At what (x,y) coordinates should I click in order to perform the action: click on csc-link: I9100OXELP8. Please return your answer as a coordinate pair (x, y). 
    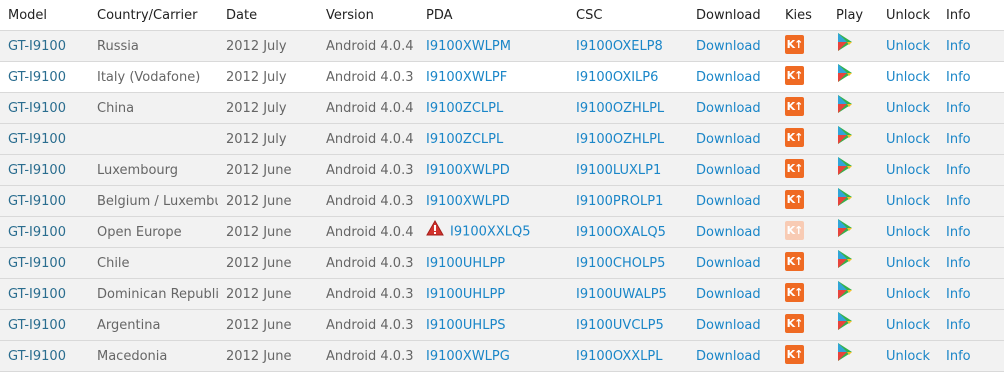
    Looking at the image, I should click on (619, 46).